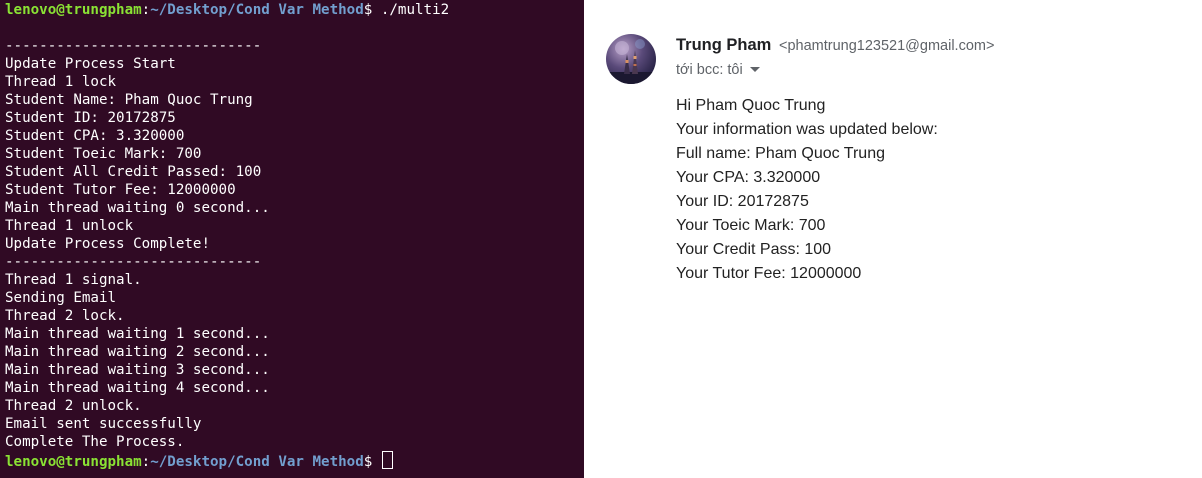  Describe the element at coordinates (69, 226) in the screenshot. I see `terminal-line: Thread 1 unlock` at that location.